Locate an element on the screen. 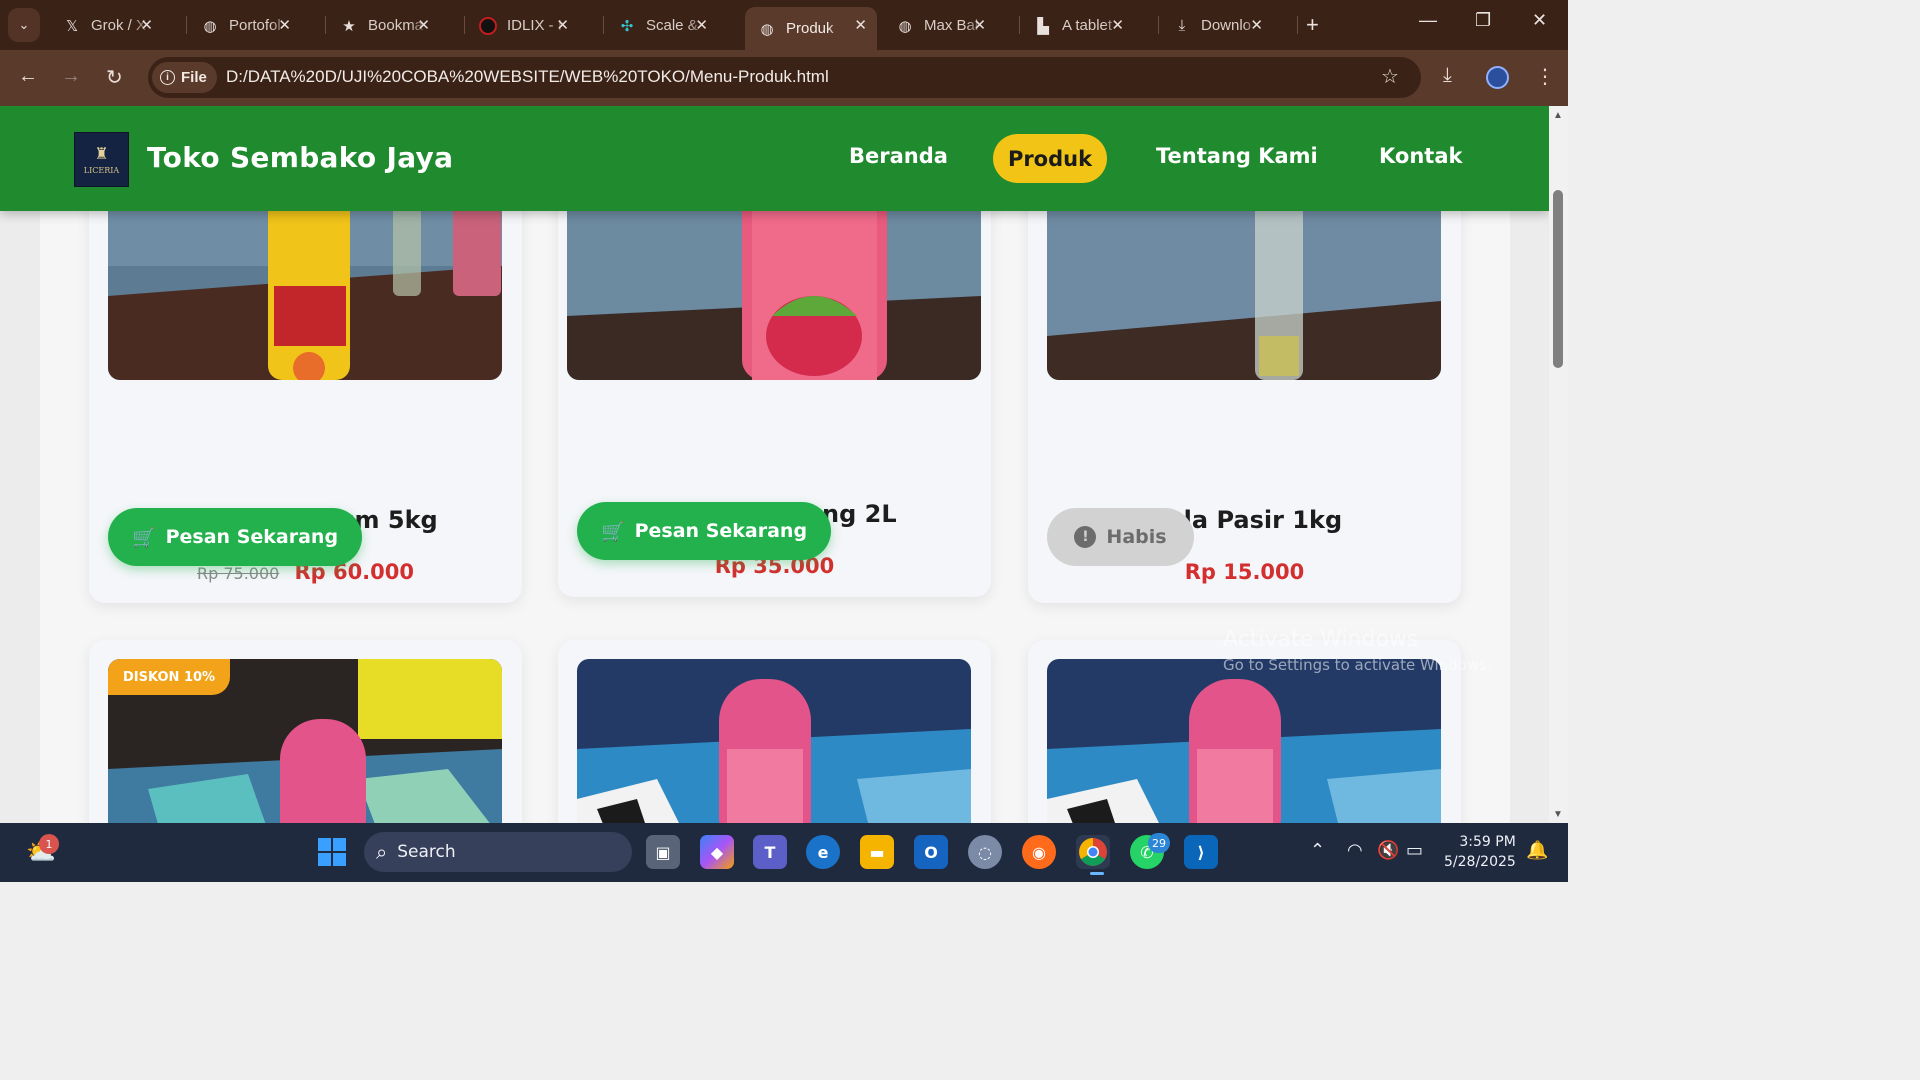 This screenshot has width=1920, height=1080. clock-date: 5/28/2025 is located at coordinates (1480, 862).